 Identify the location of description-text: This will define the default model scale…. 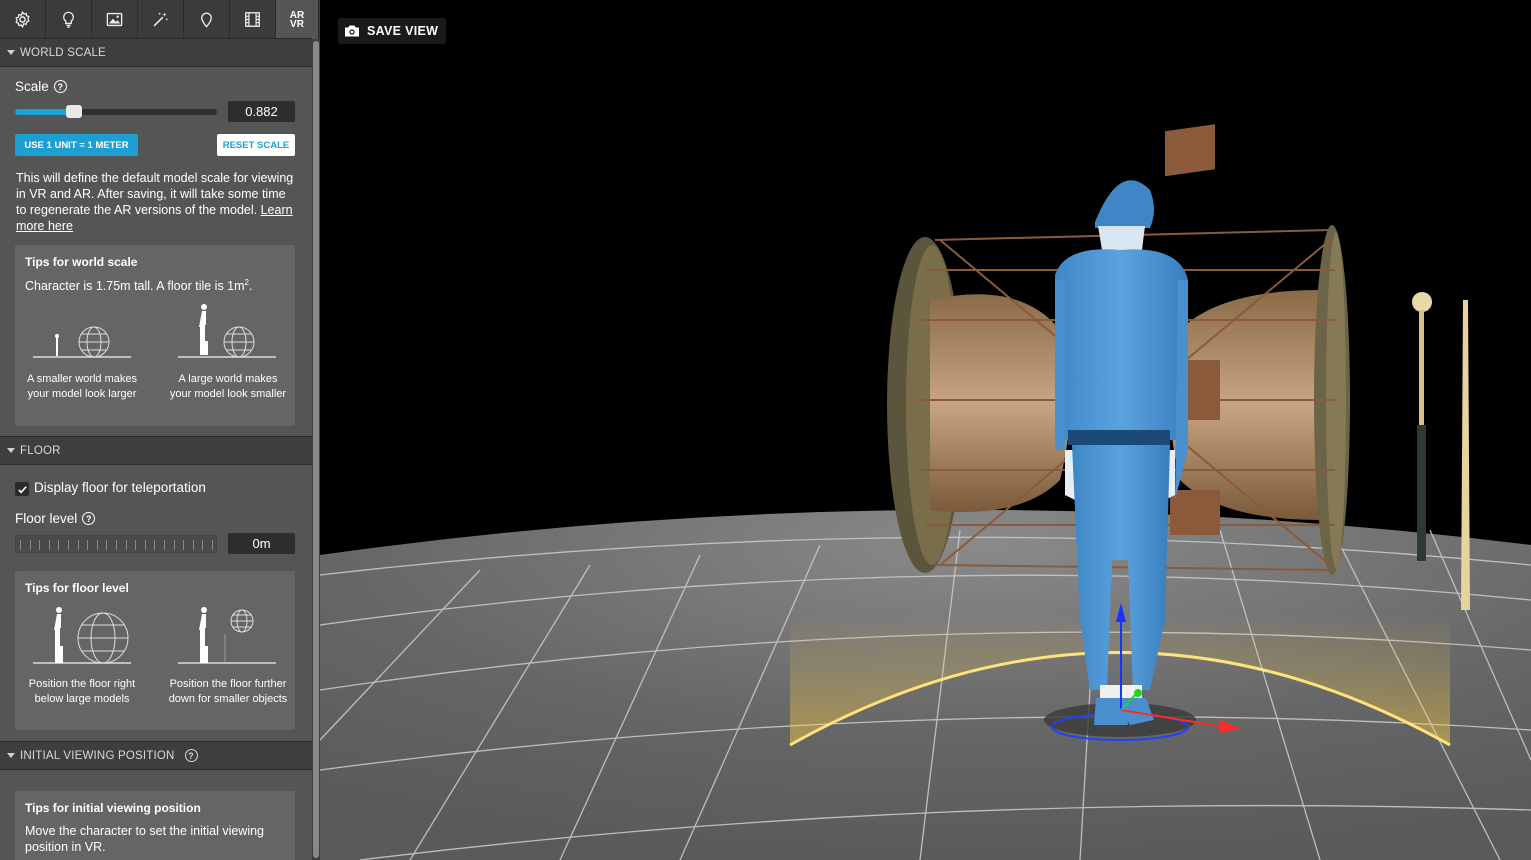
(155, 194).